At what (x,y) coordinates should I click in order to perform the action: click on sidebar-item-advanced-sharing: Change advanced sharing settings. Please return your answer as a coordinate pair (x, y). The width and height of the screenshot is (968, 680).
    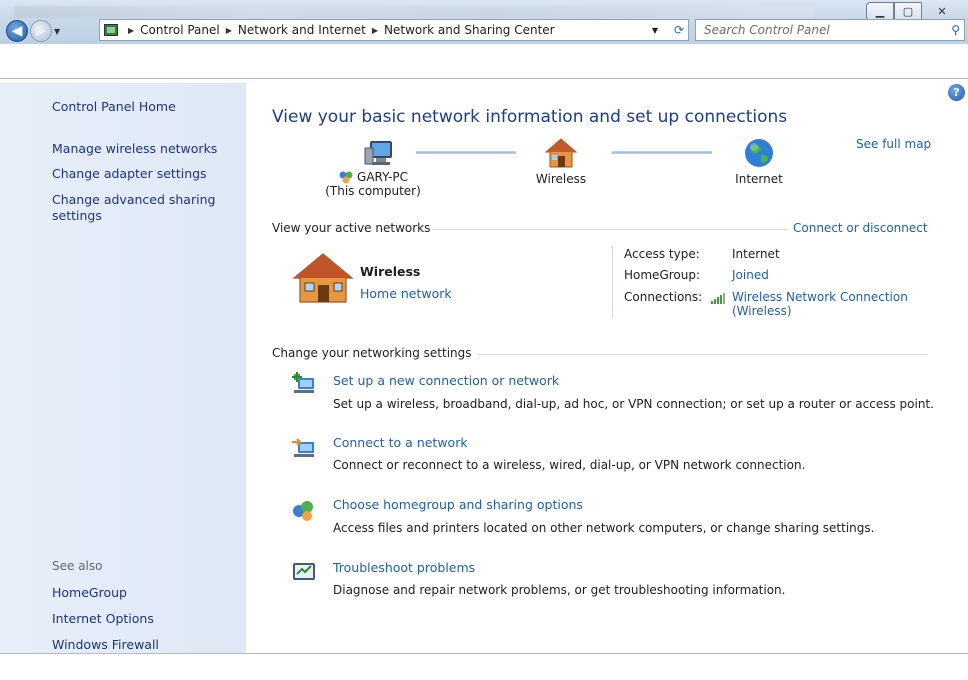
    Looking at the image, I should click on (137, 208).